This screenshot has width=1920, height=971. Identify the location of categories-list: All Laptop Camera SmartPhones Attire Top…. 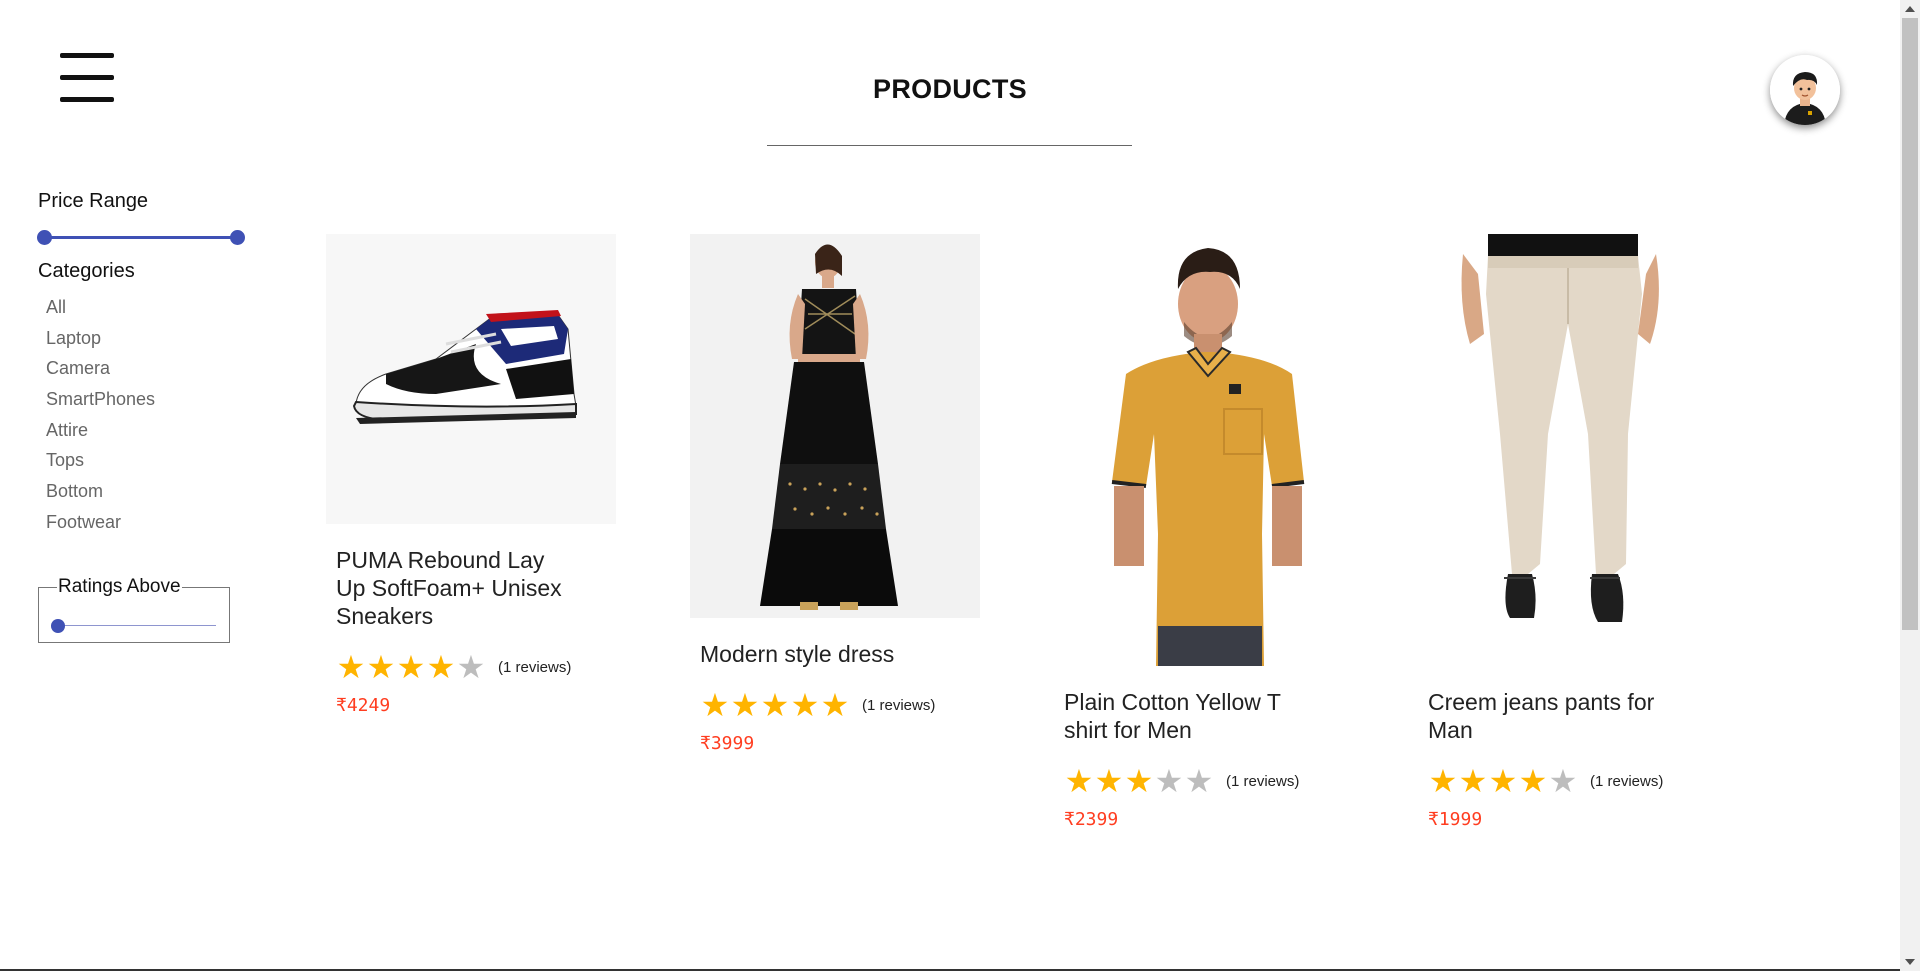
(100, 420).